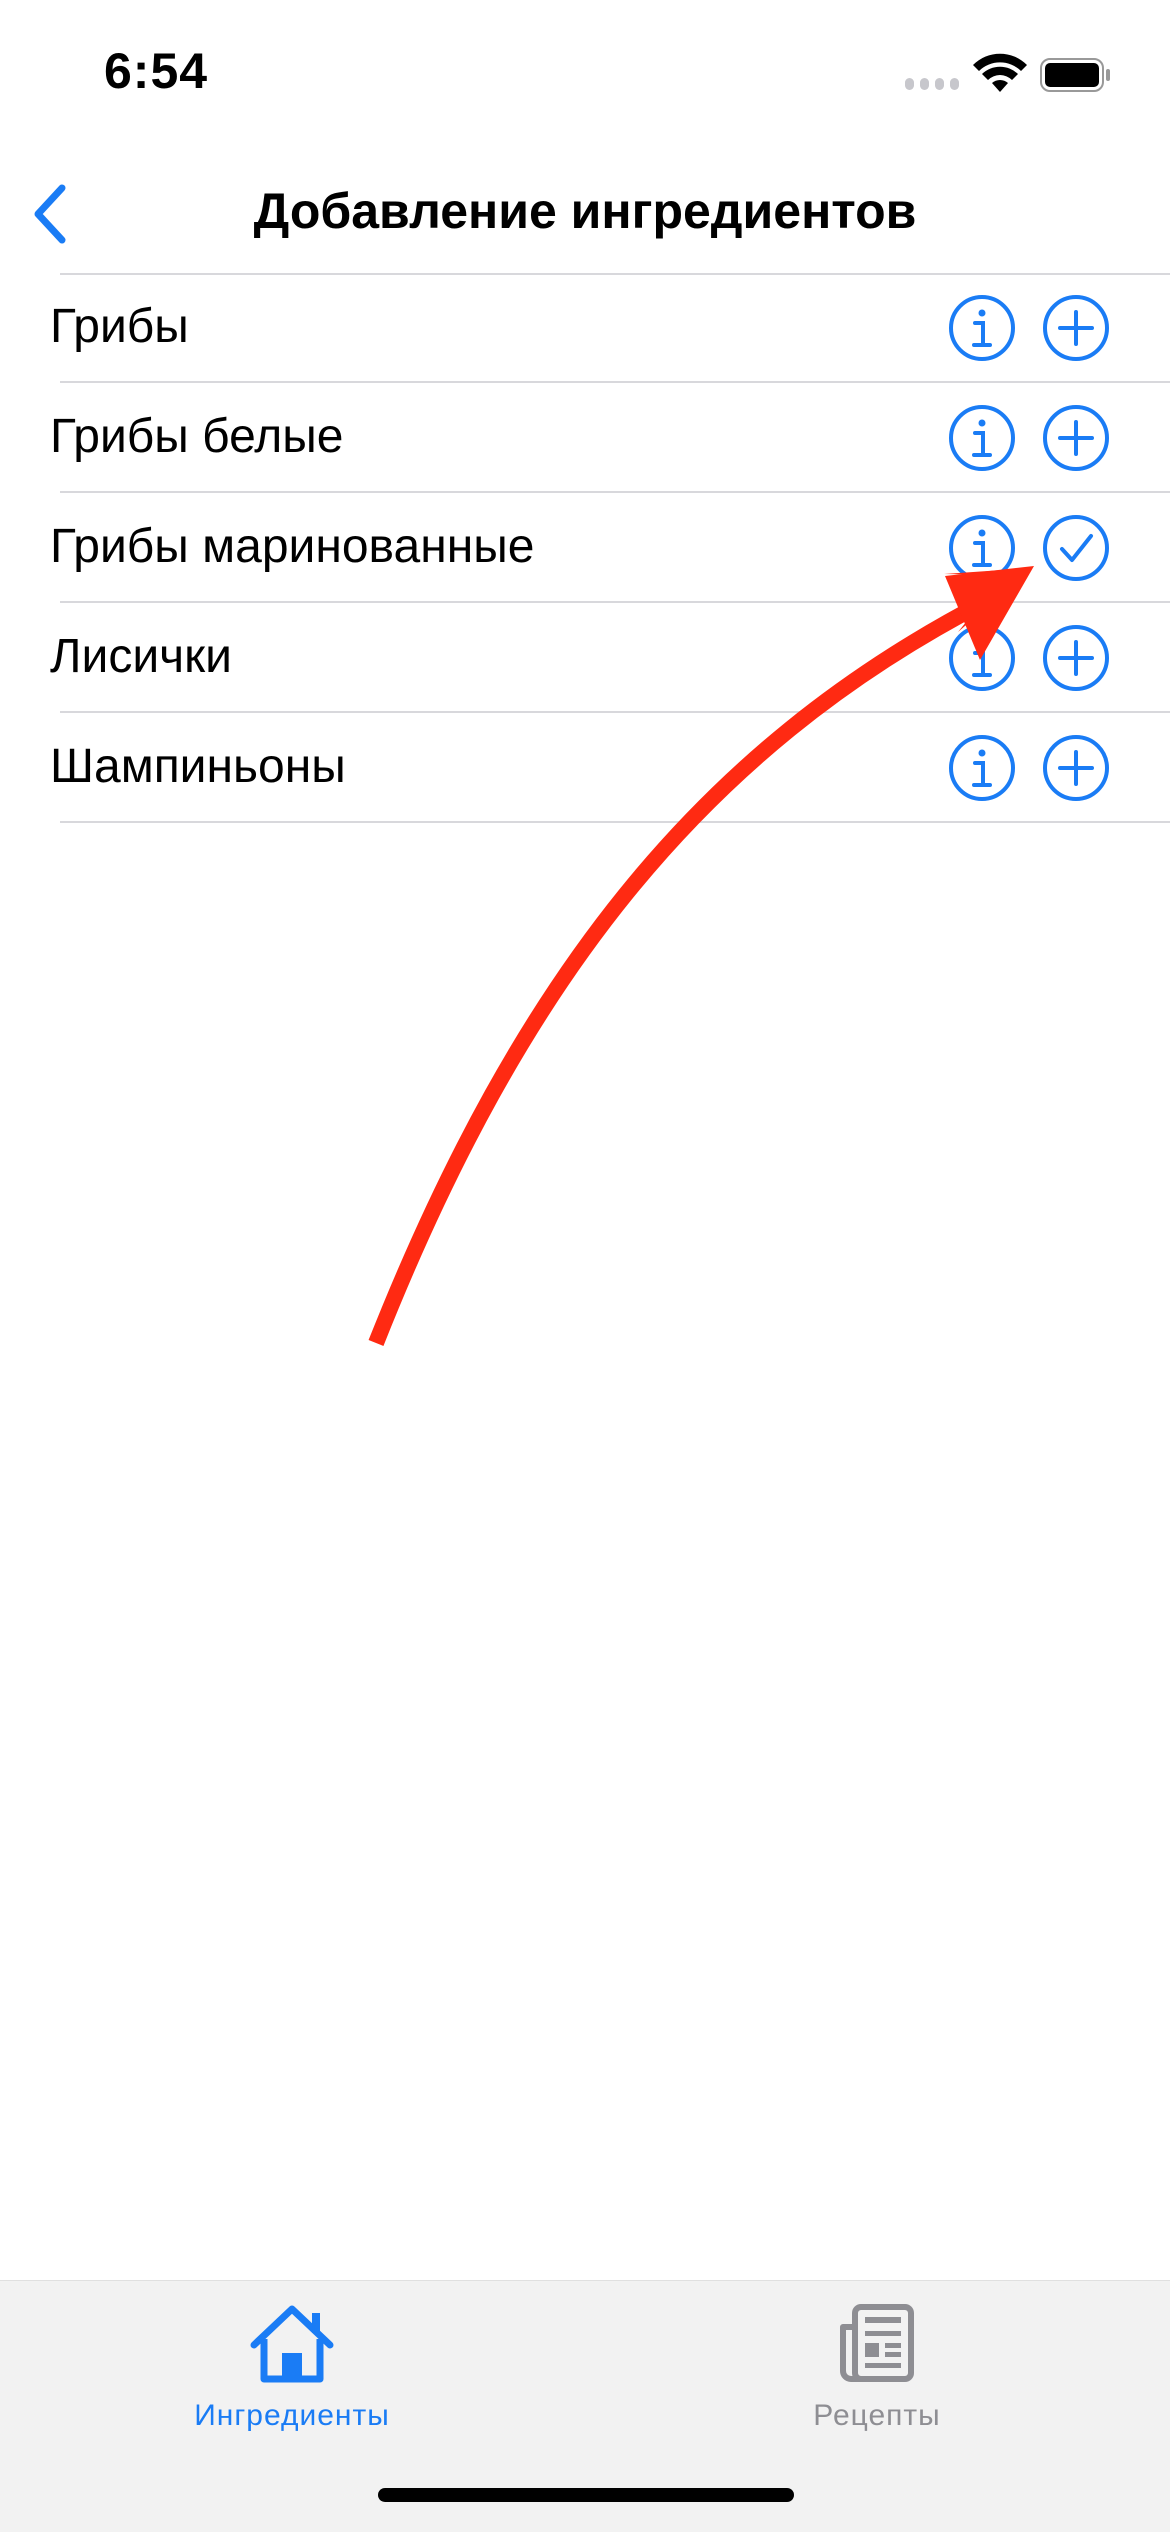 The image size is (1170, 2532). Describe the element at coordinates (585, 70) in the screenshot. I see `status-bar: 6:54` at that location.